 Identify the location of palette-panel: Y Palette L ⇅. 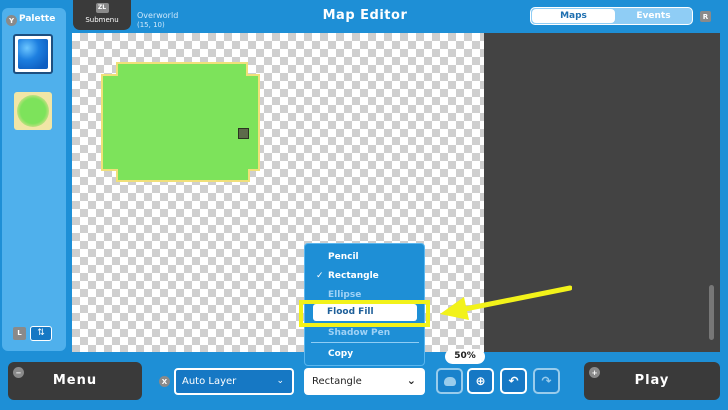
(34, 179).